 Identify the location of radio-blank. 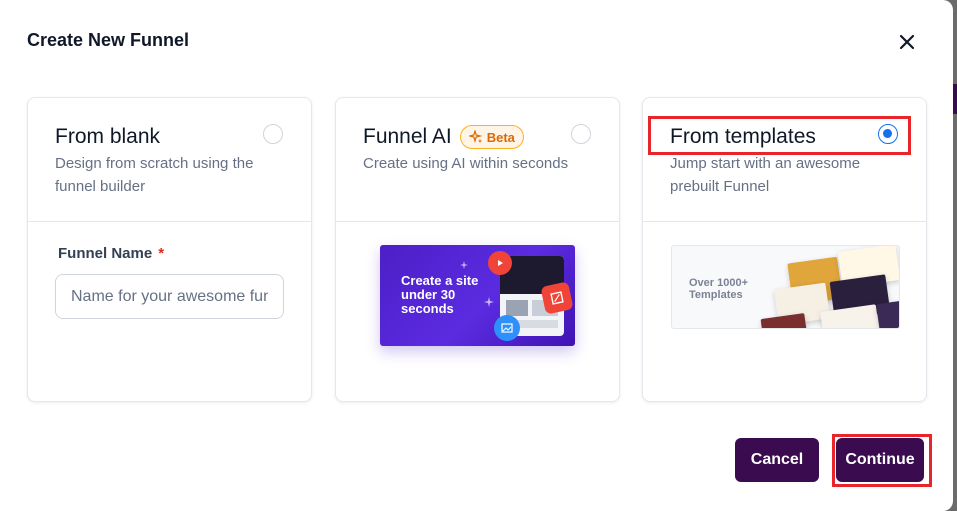
(273, 134).